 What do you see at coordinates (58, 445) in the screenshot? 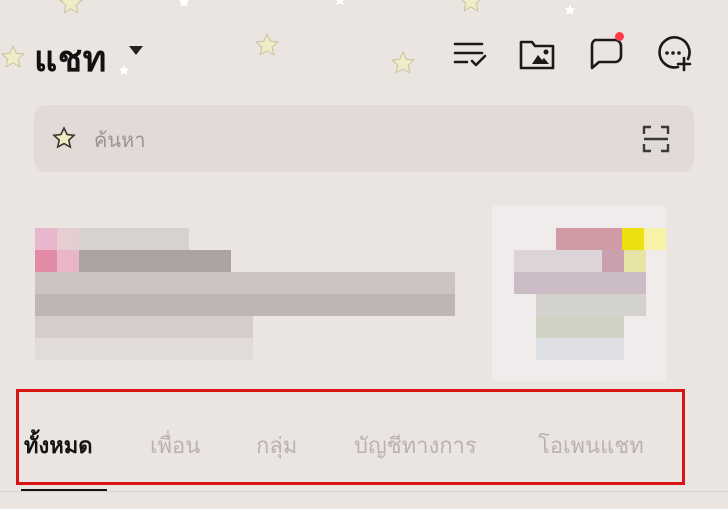
I see `tab-all: ทั้งหมด` at bounding box center [58, 445].